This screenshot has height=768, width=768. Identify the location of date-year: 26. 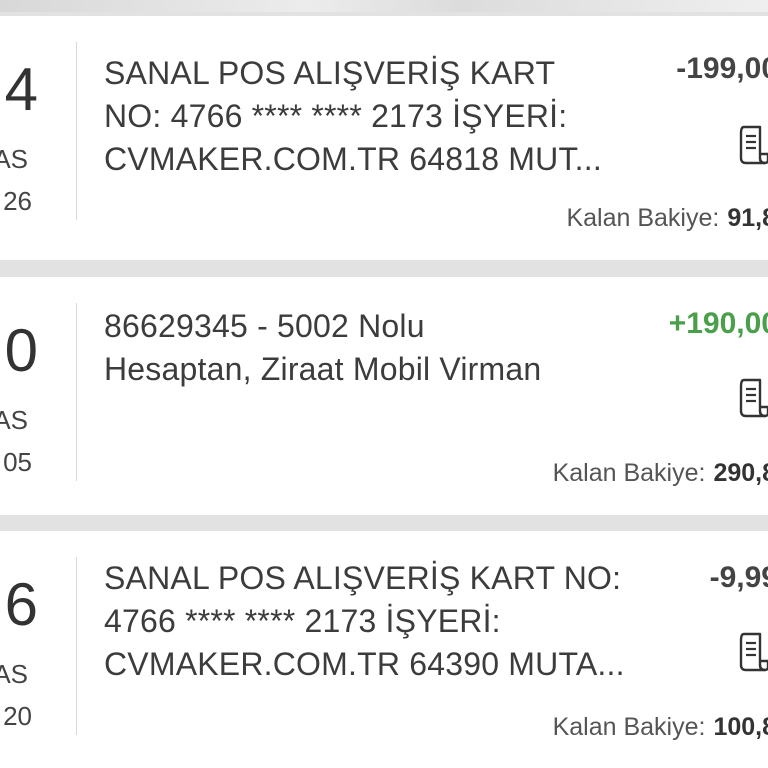
(17, 201).